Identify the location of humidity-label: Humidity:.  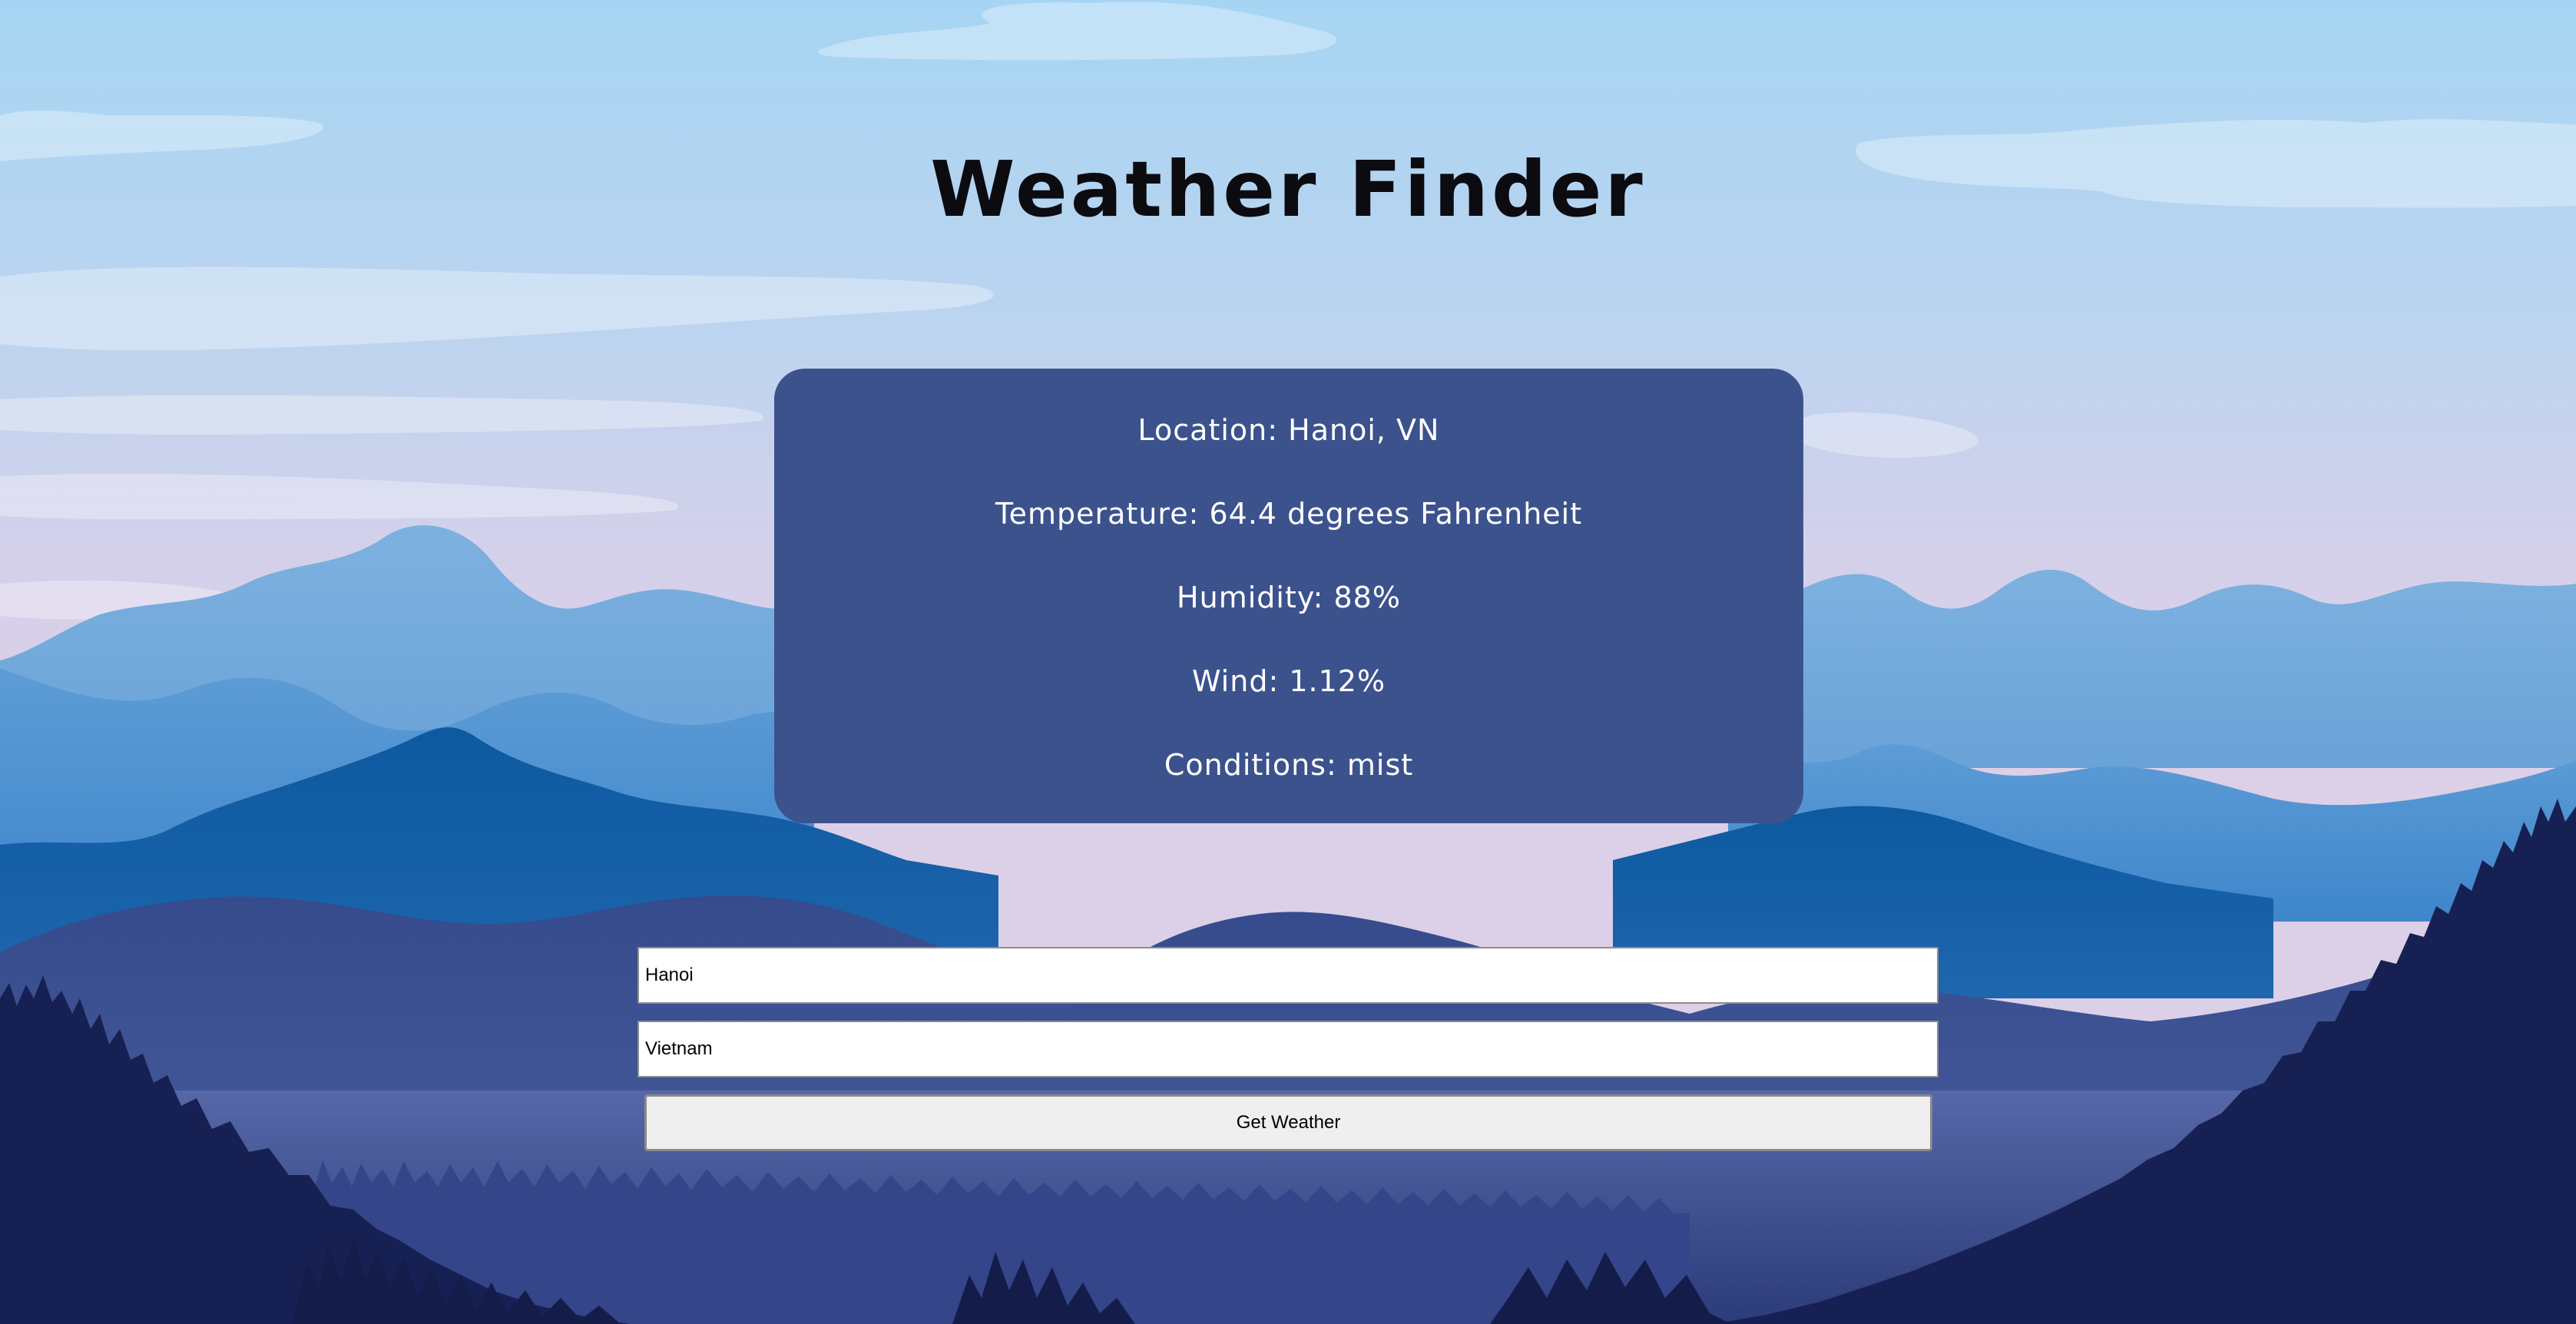
(1251, 597).